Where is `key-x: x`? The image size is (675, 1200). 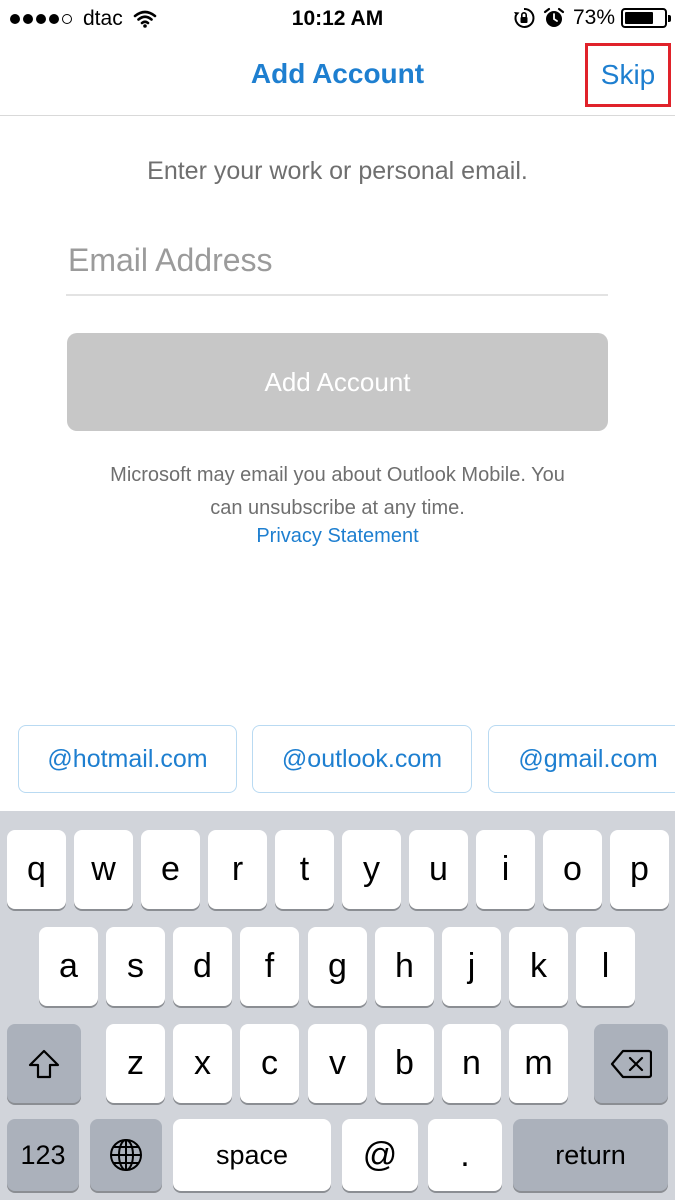 key-x: x is located at coordinates (202, 1063).